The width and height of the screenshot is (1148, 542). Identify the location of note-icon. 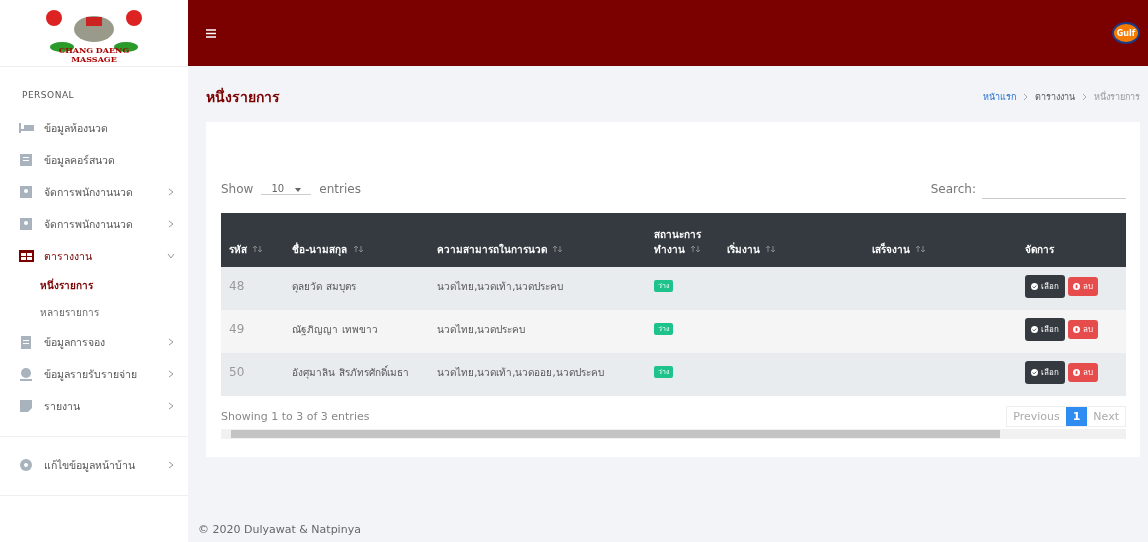
(26, 406).